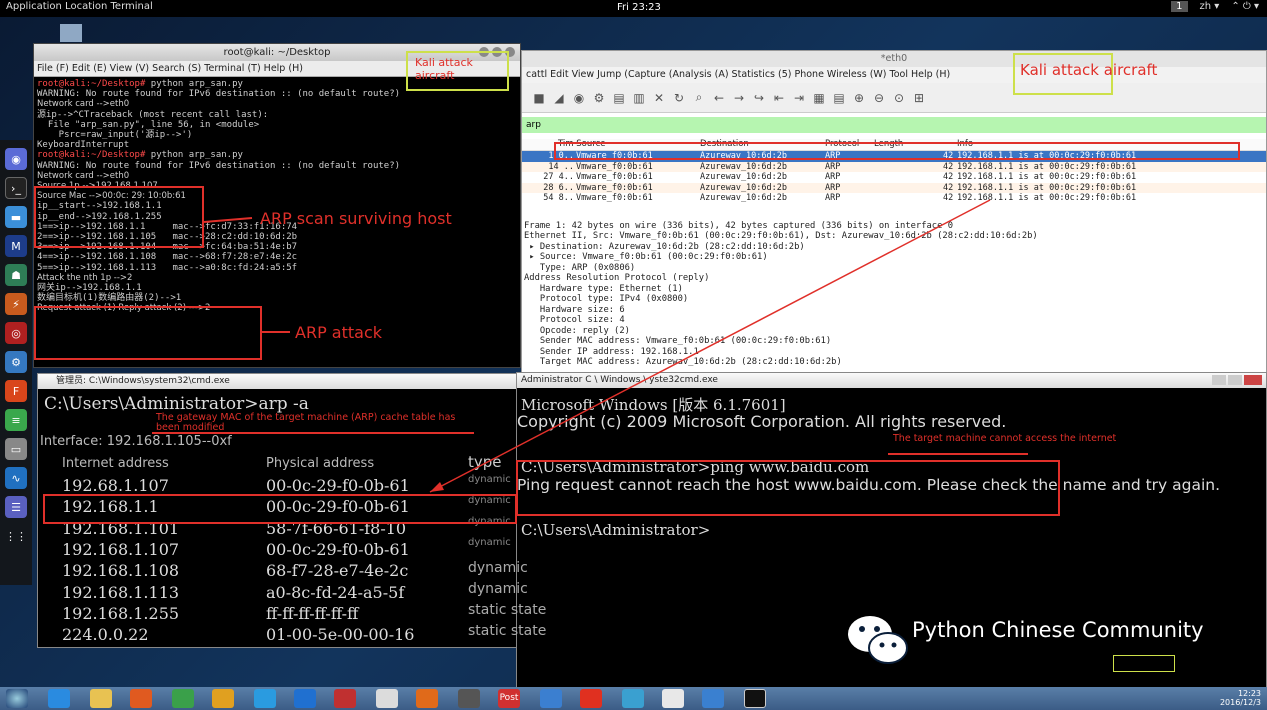 Image resolution: width=1267 pixels, height=710 pixels. Describe the element at coordinates (1240, 702) in the screenshot. I see `tray-date: 2016/12/3` at that location.